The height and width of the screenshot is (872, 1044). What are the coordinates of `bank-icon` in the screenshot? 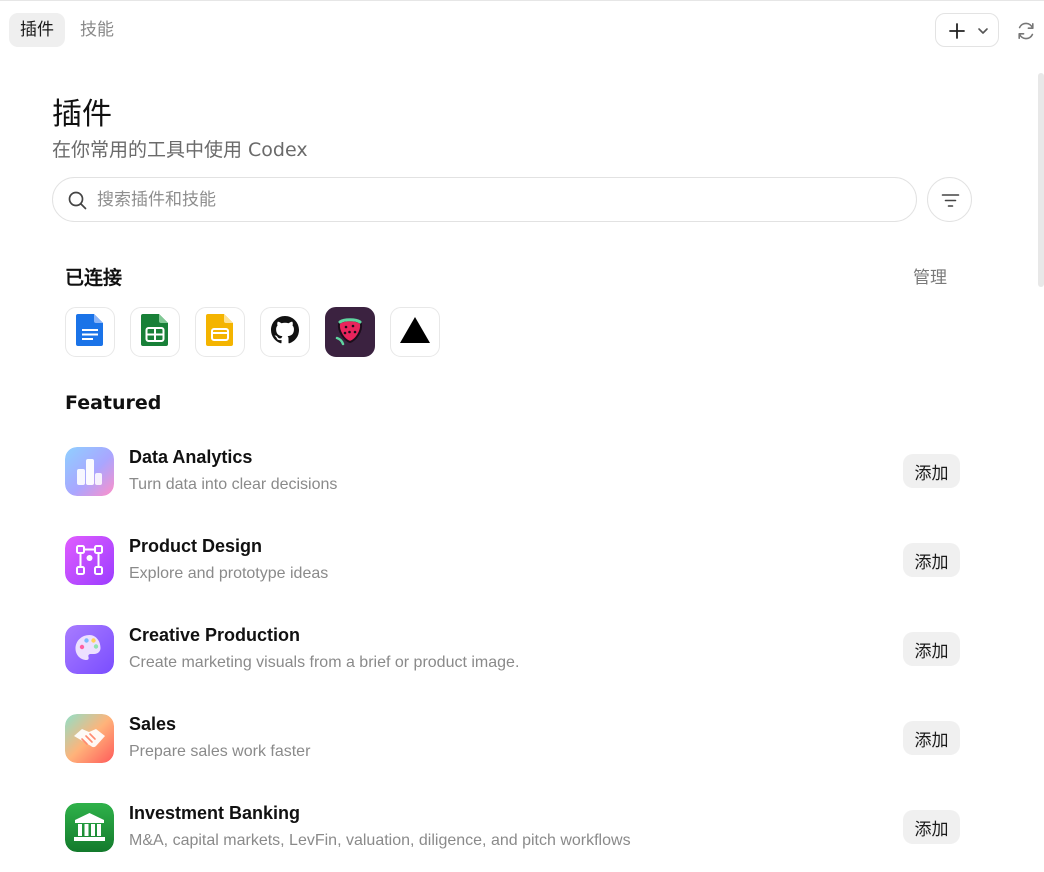 It's located at (89, 827).